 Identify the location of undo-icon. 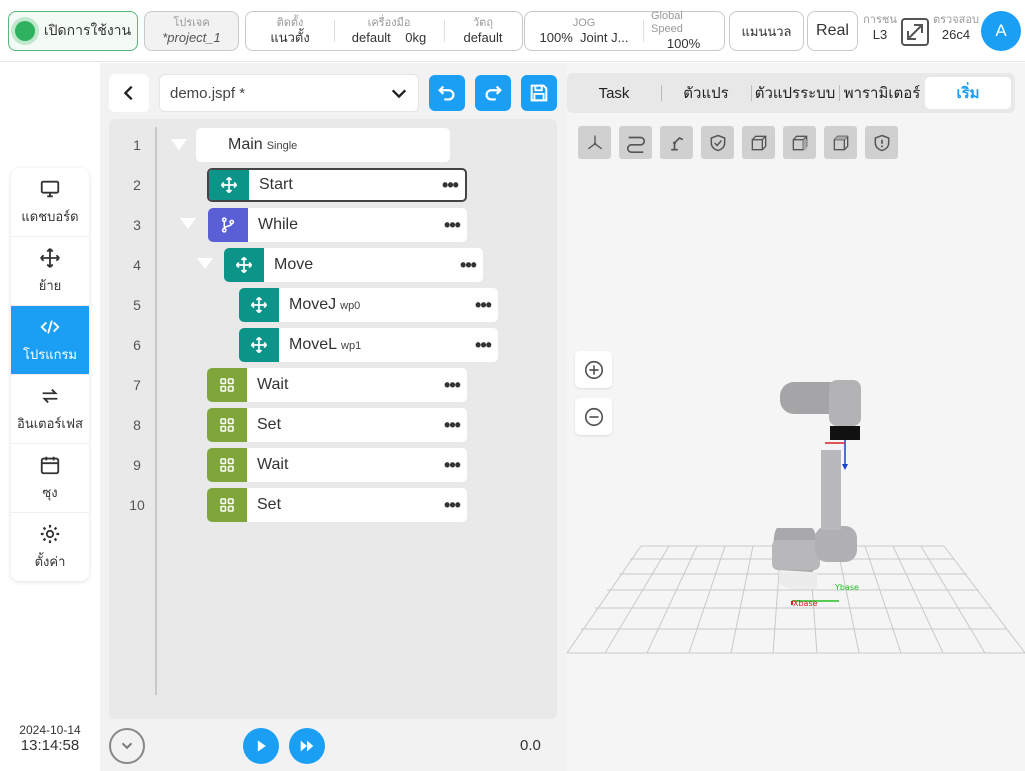
(446, 93).